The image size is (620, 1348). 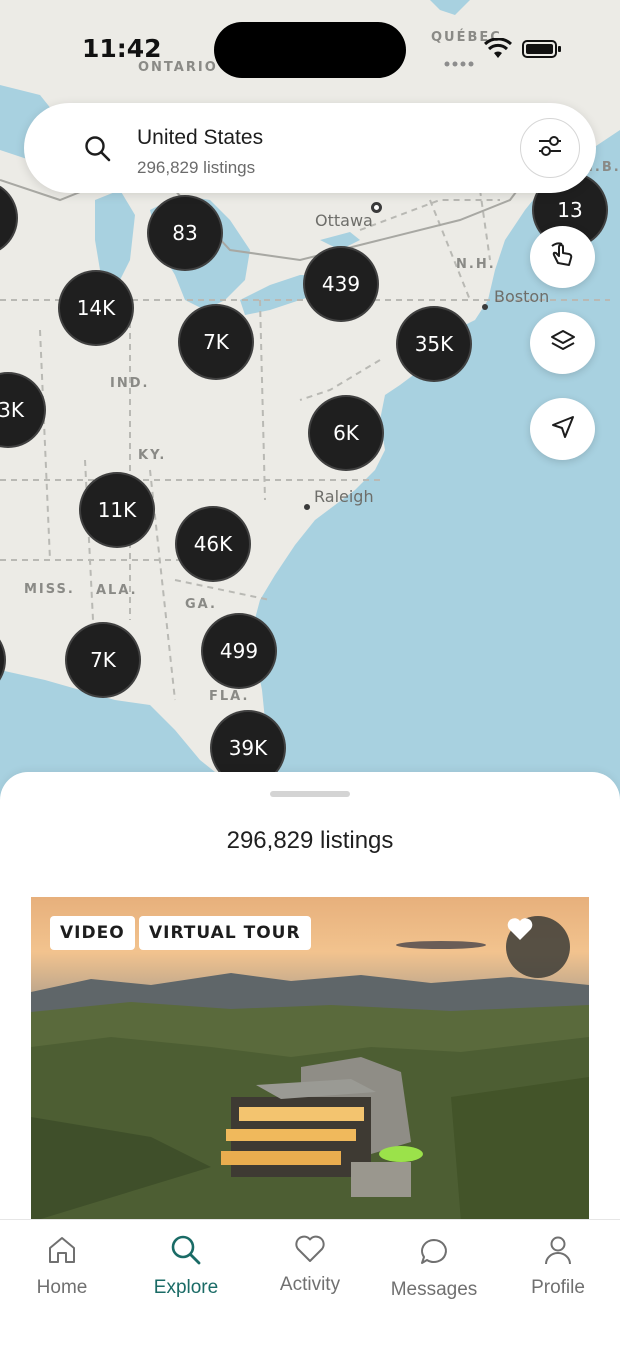 I want to click on battery-icon, so click(x=542, y=51).